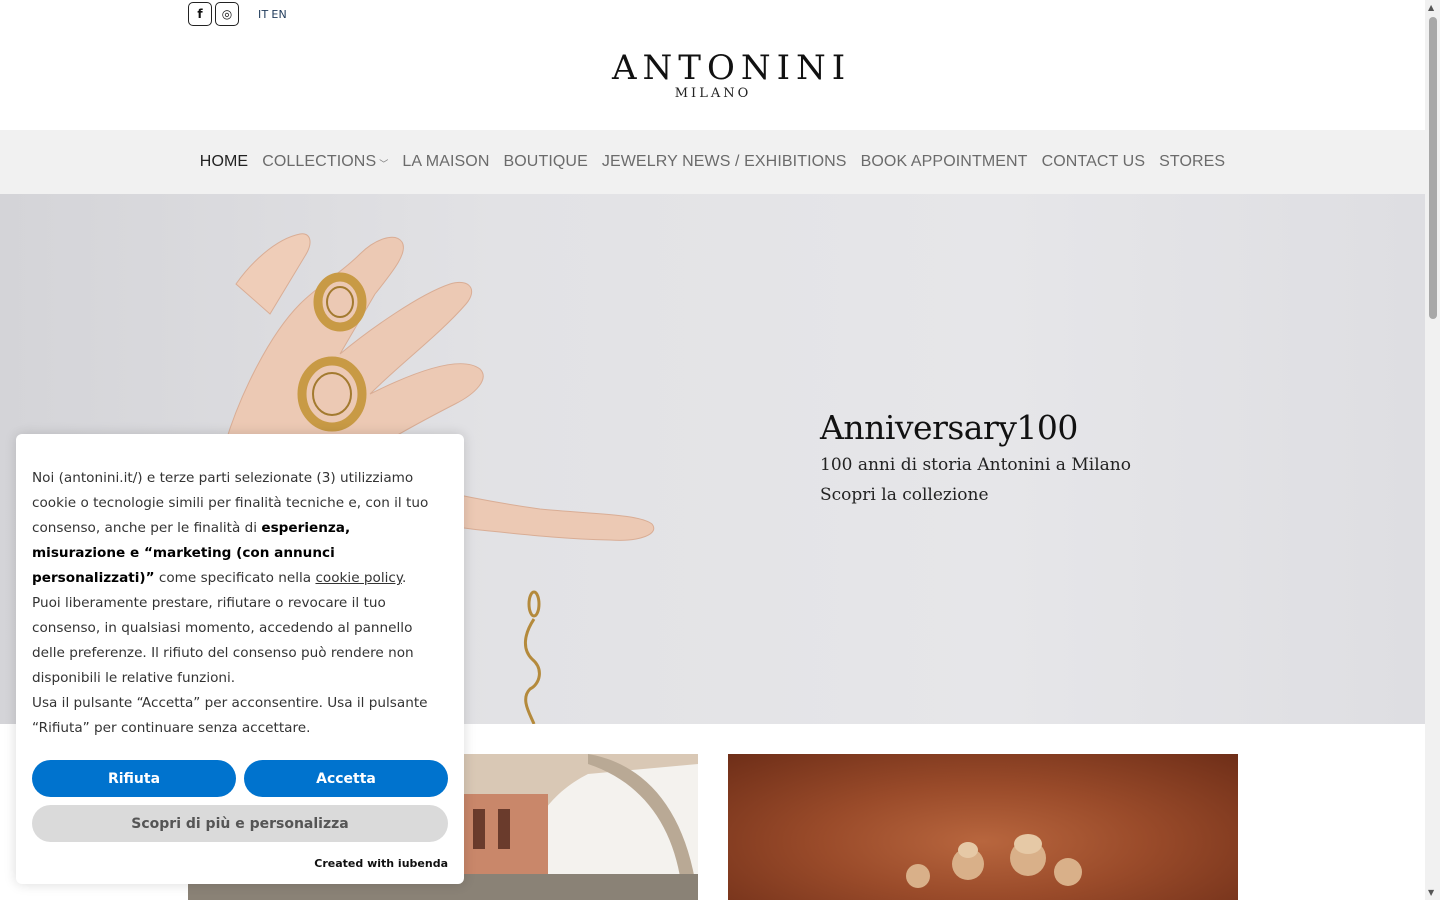  What do you see at coordinates (263, 14) in the screenshot?
I see `lang-it-link: IT` at bounding box center [263, 14].